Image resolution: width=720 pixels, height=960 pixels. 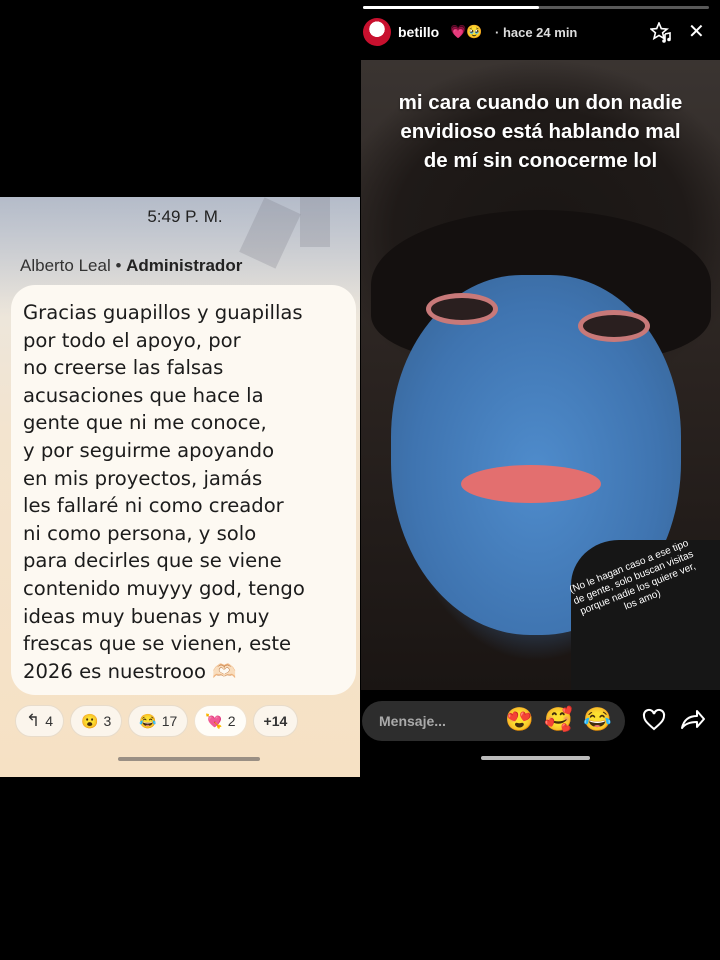 What do you see at coordinates (466, 31) in the screenshot?
I see `username-emojis: 💗🥹` at bounding box center [466, 31].